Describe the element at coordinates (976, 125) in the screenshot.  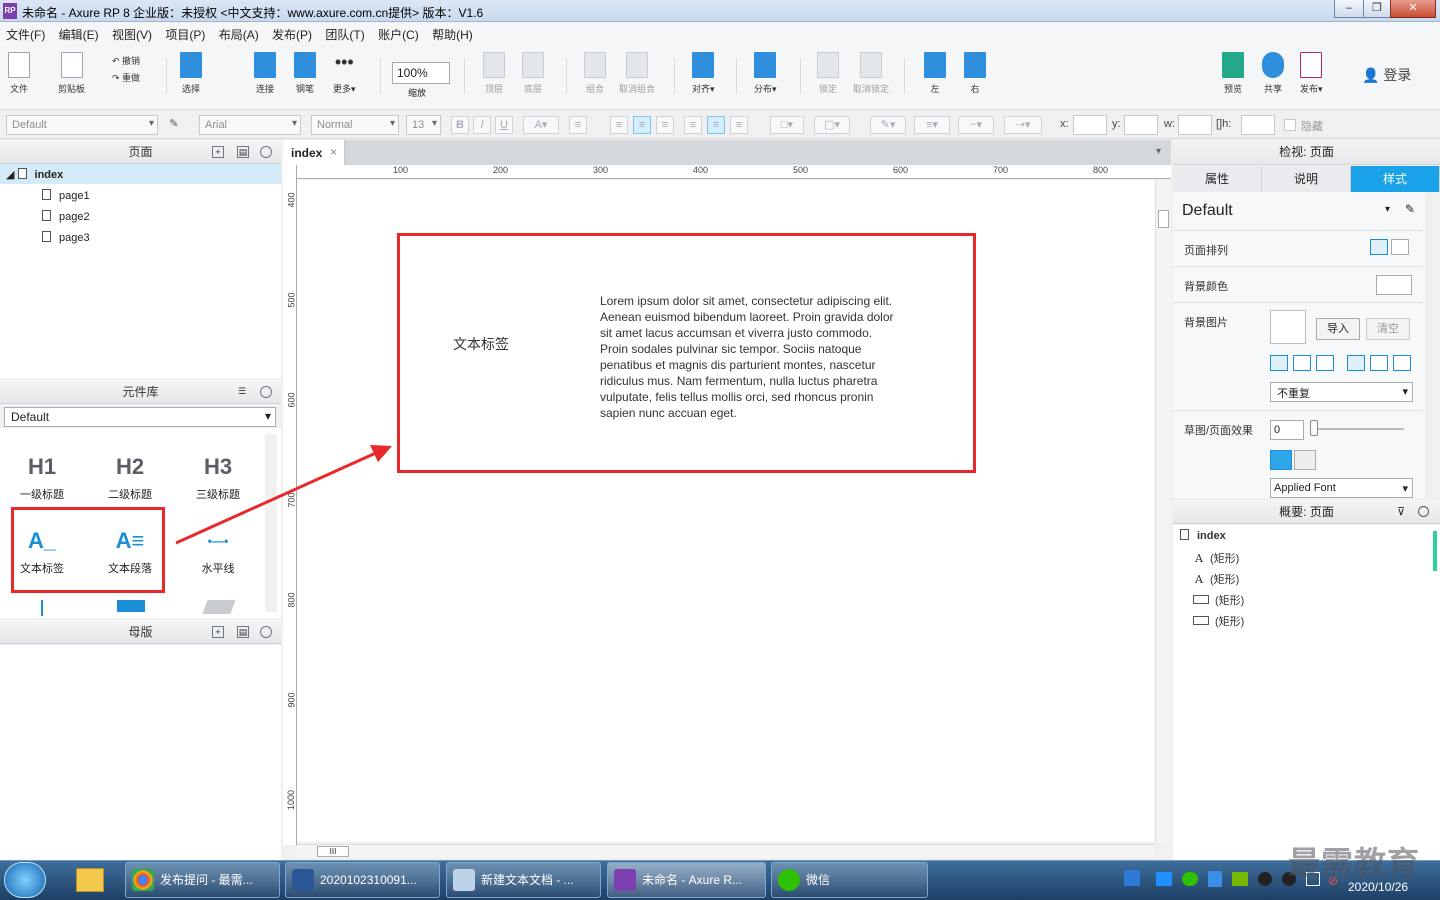
I see `line-style-button: ┄▾` at that location.